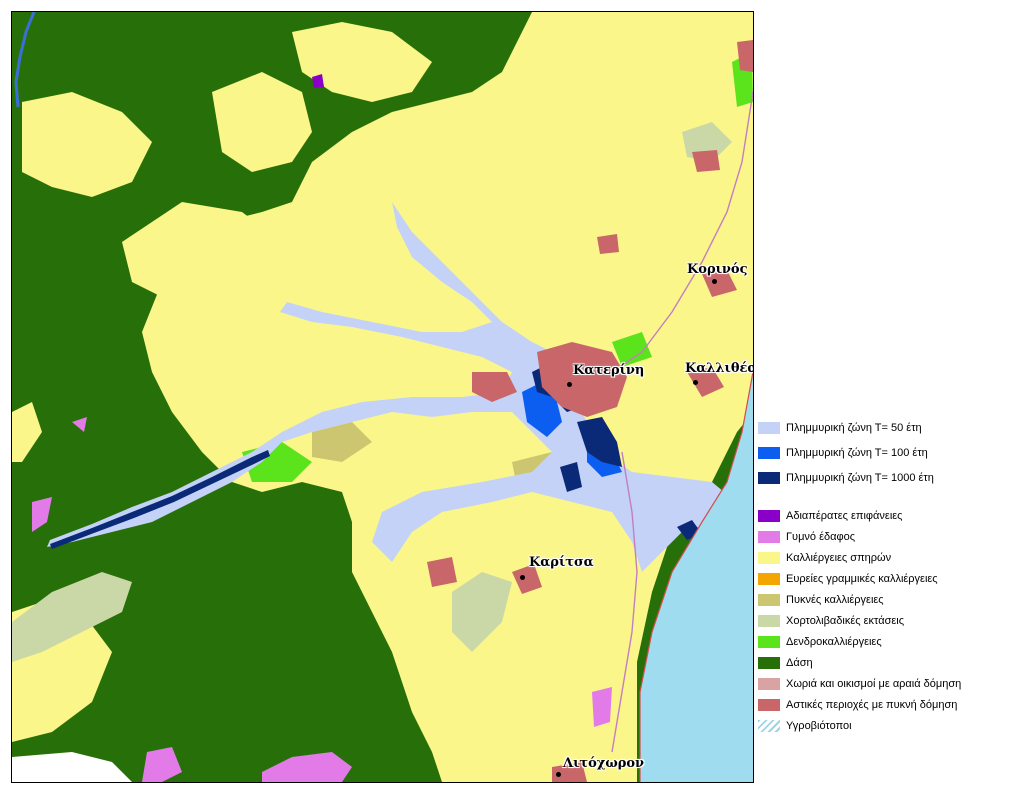 The height and width of the screenshot is (791, 1024). I want to click on legend-item-flood-50: Πλημμυρική ζώνη Τ= 50 έτη, so click(840, 428).